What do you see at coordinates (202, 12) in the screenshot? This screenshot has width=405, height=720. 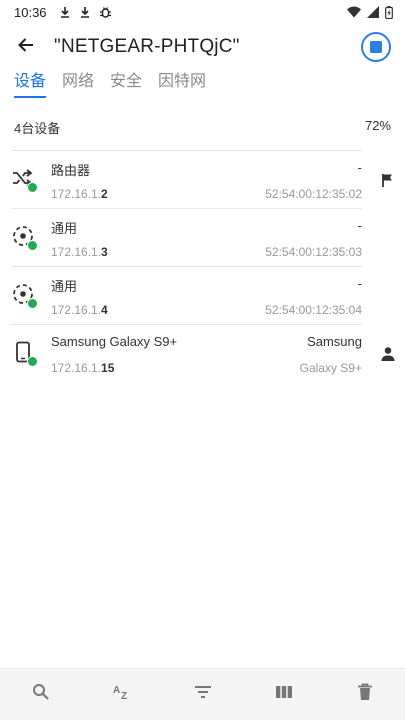 I see `status-bar: 10:36` at bounding box center [202, 12].